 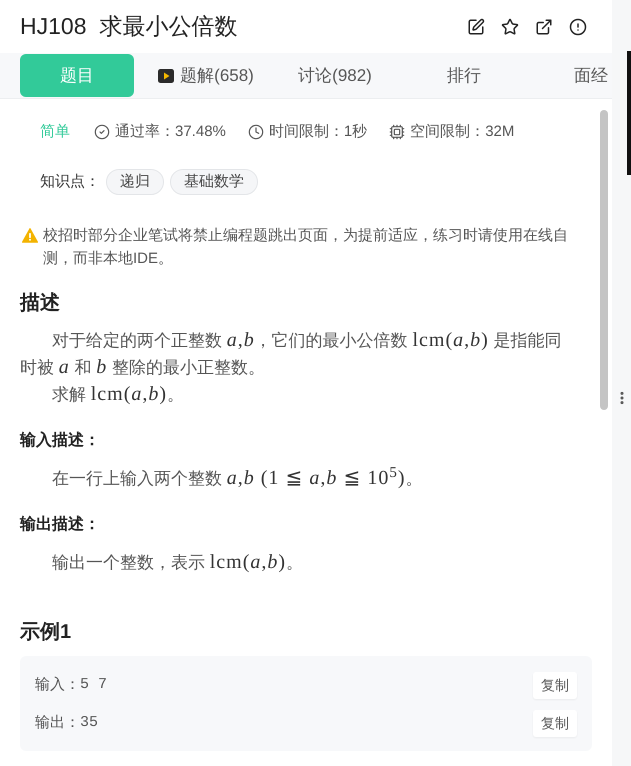 What do you see at coordinates (102, 132) in the screenshot?
I see `check-circle-icon` at bounding box center [102, 132].